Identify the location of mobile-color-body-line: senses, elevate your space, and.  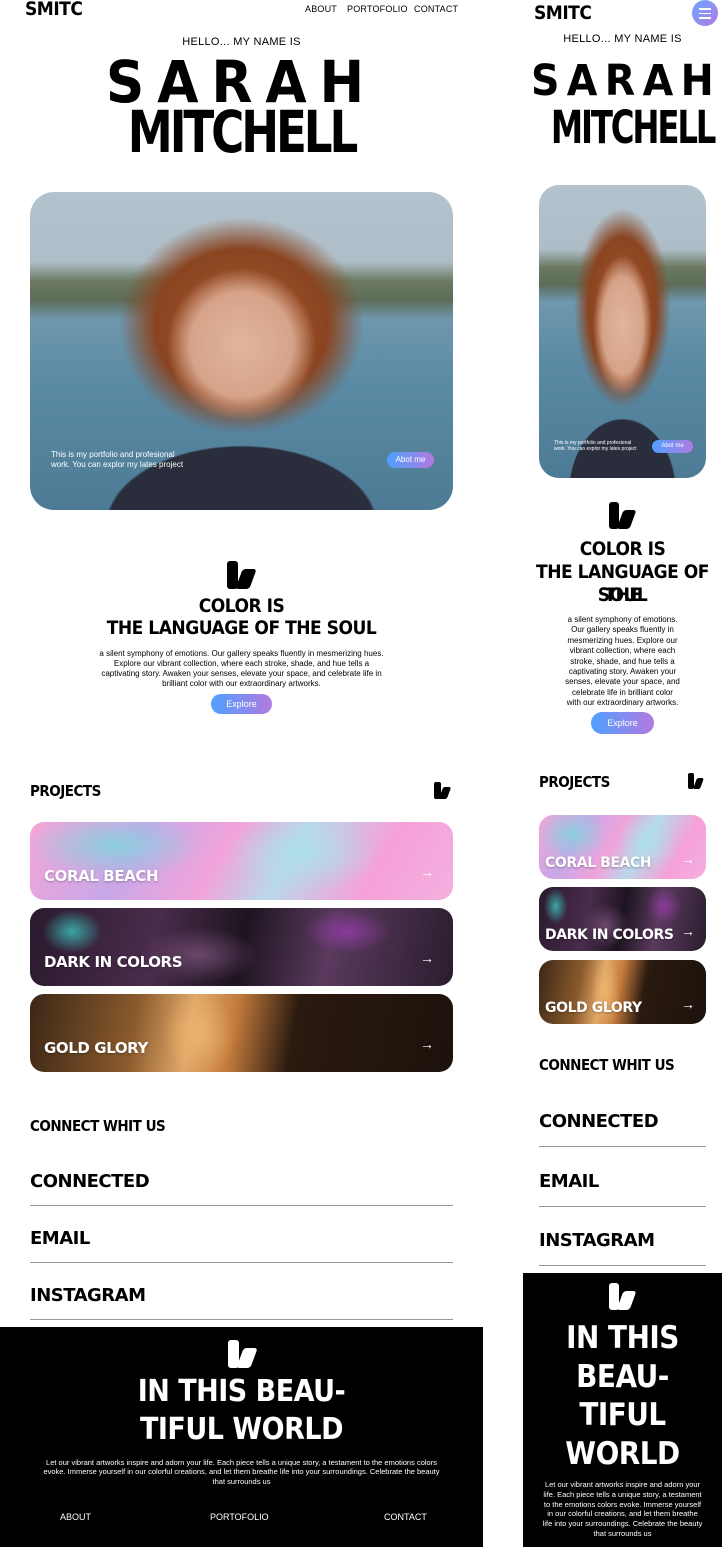
(622, 682).